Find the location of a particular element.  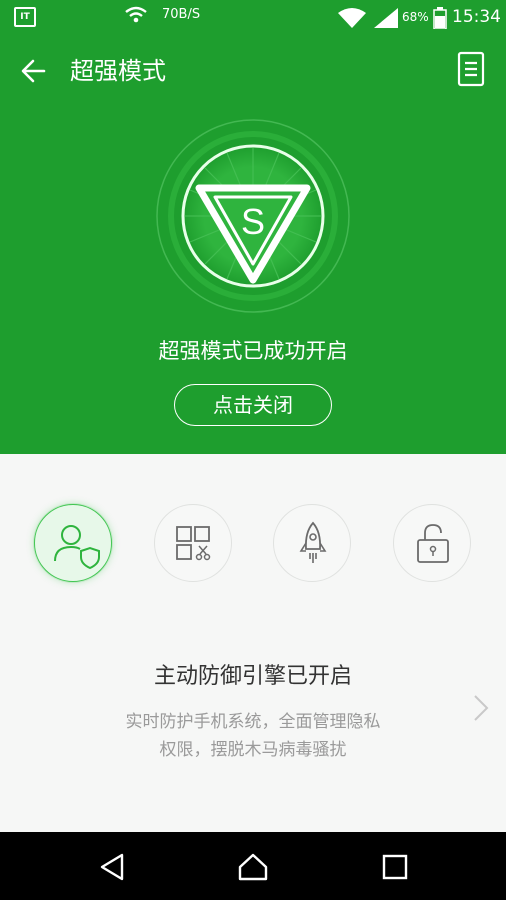

network-speed: 70B/S is located at coordinates (181, 14).